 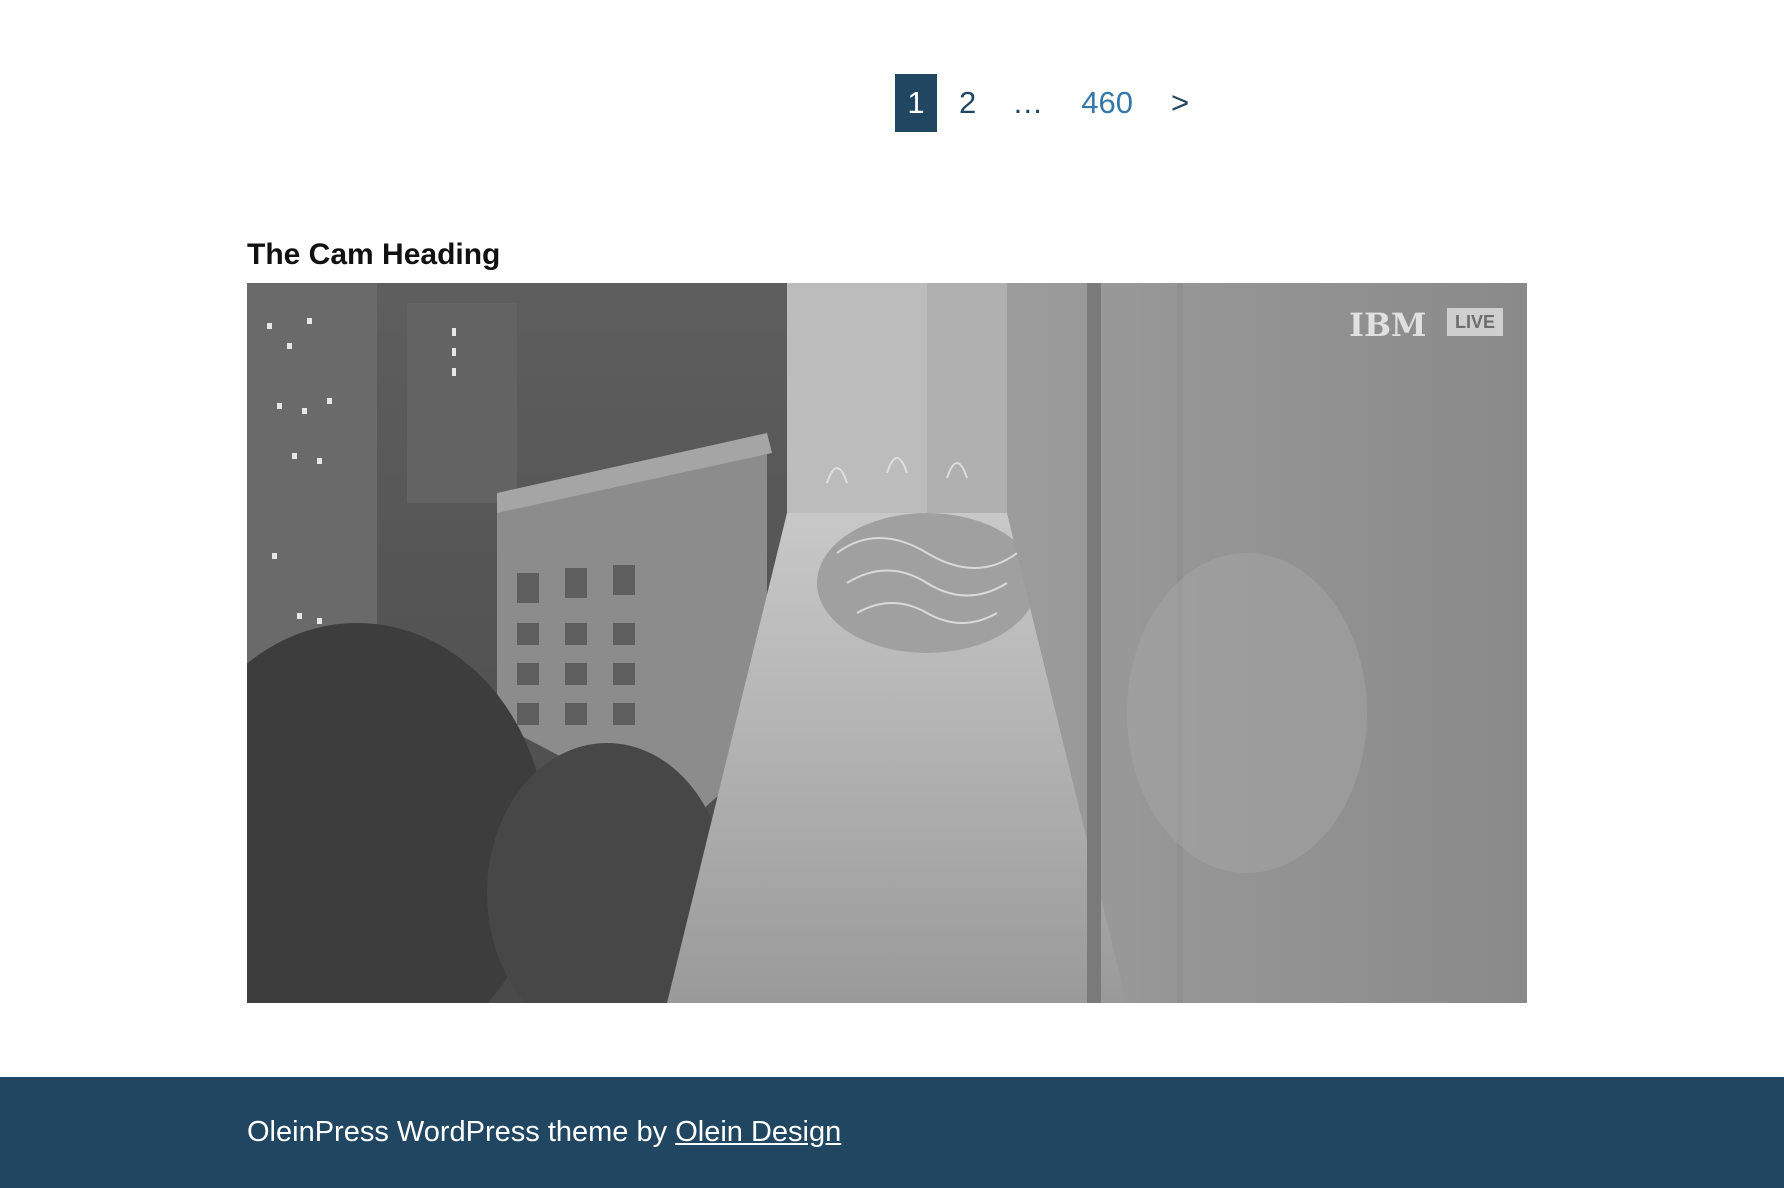 I want to click on pagination-next-button: >, so click(x=1180, y=103).